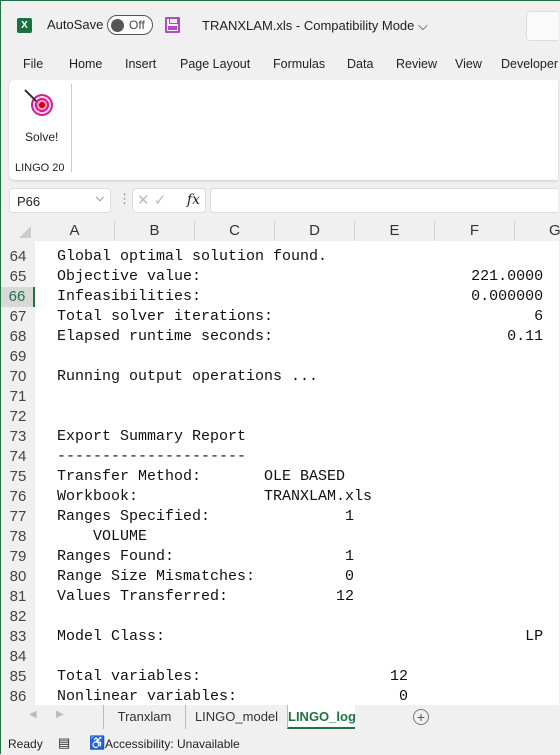 This screenshot has width=560, height=755. What do you see at coordinates (60, 714) in the screenshot?
I see `scroll-right-icon: ▶` at bounding box center [60, 714].